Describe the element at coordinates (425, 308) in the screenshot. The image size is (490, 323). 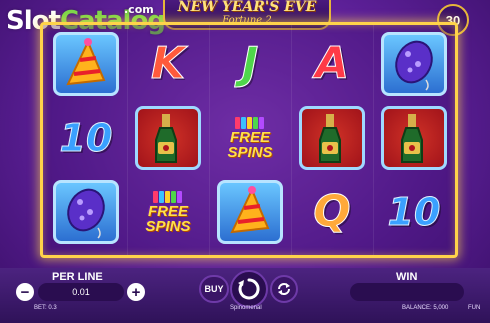
I see `balance-status: BALANCE: 5,000` at that location.